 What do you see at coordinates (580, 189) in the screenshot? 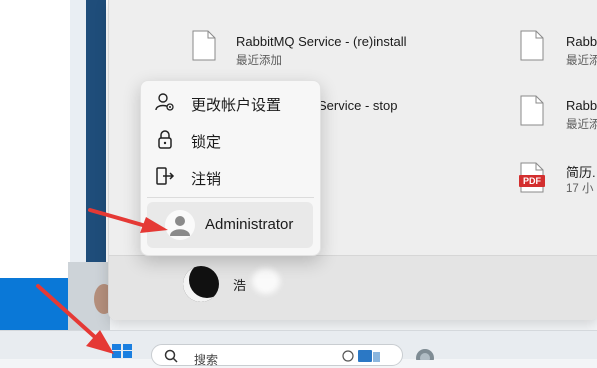
I see `recommended-item-sub: 17 小` at bounding box center [580, 189].